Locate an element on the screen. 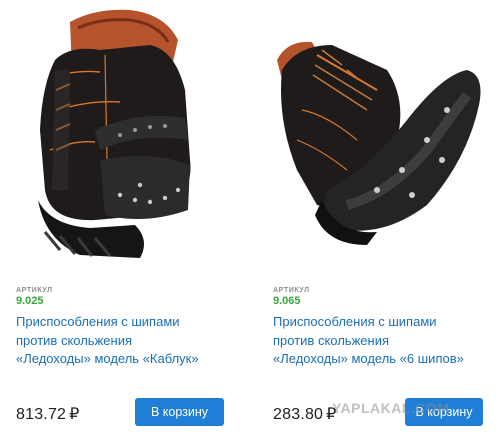 This screenshot has height=441, width=500. sku-number: 9.025 is located at coordinates (30, 301).